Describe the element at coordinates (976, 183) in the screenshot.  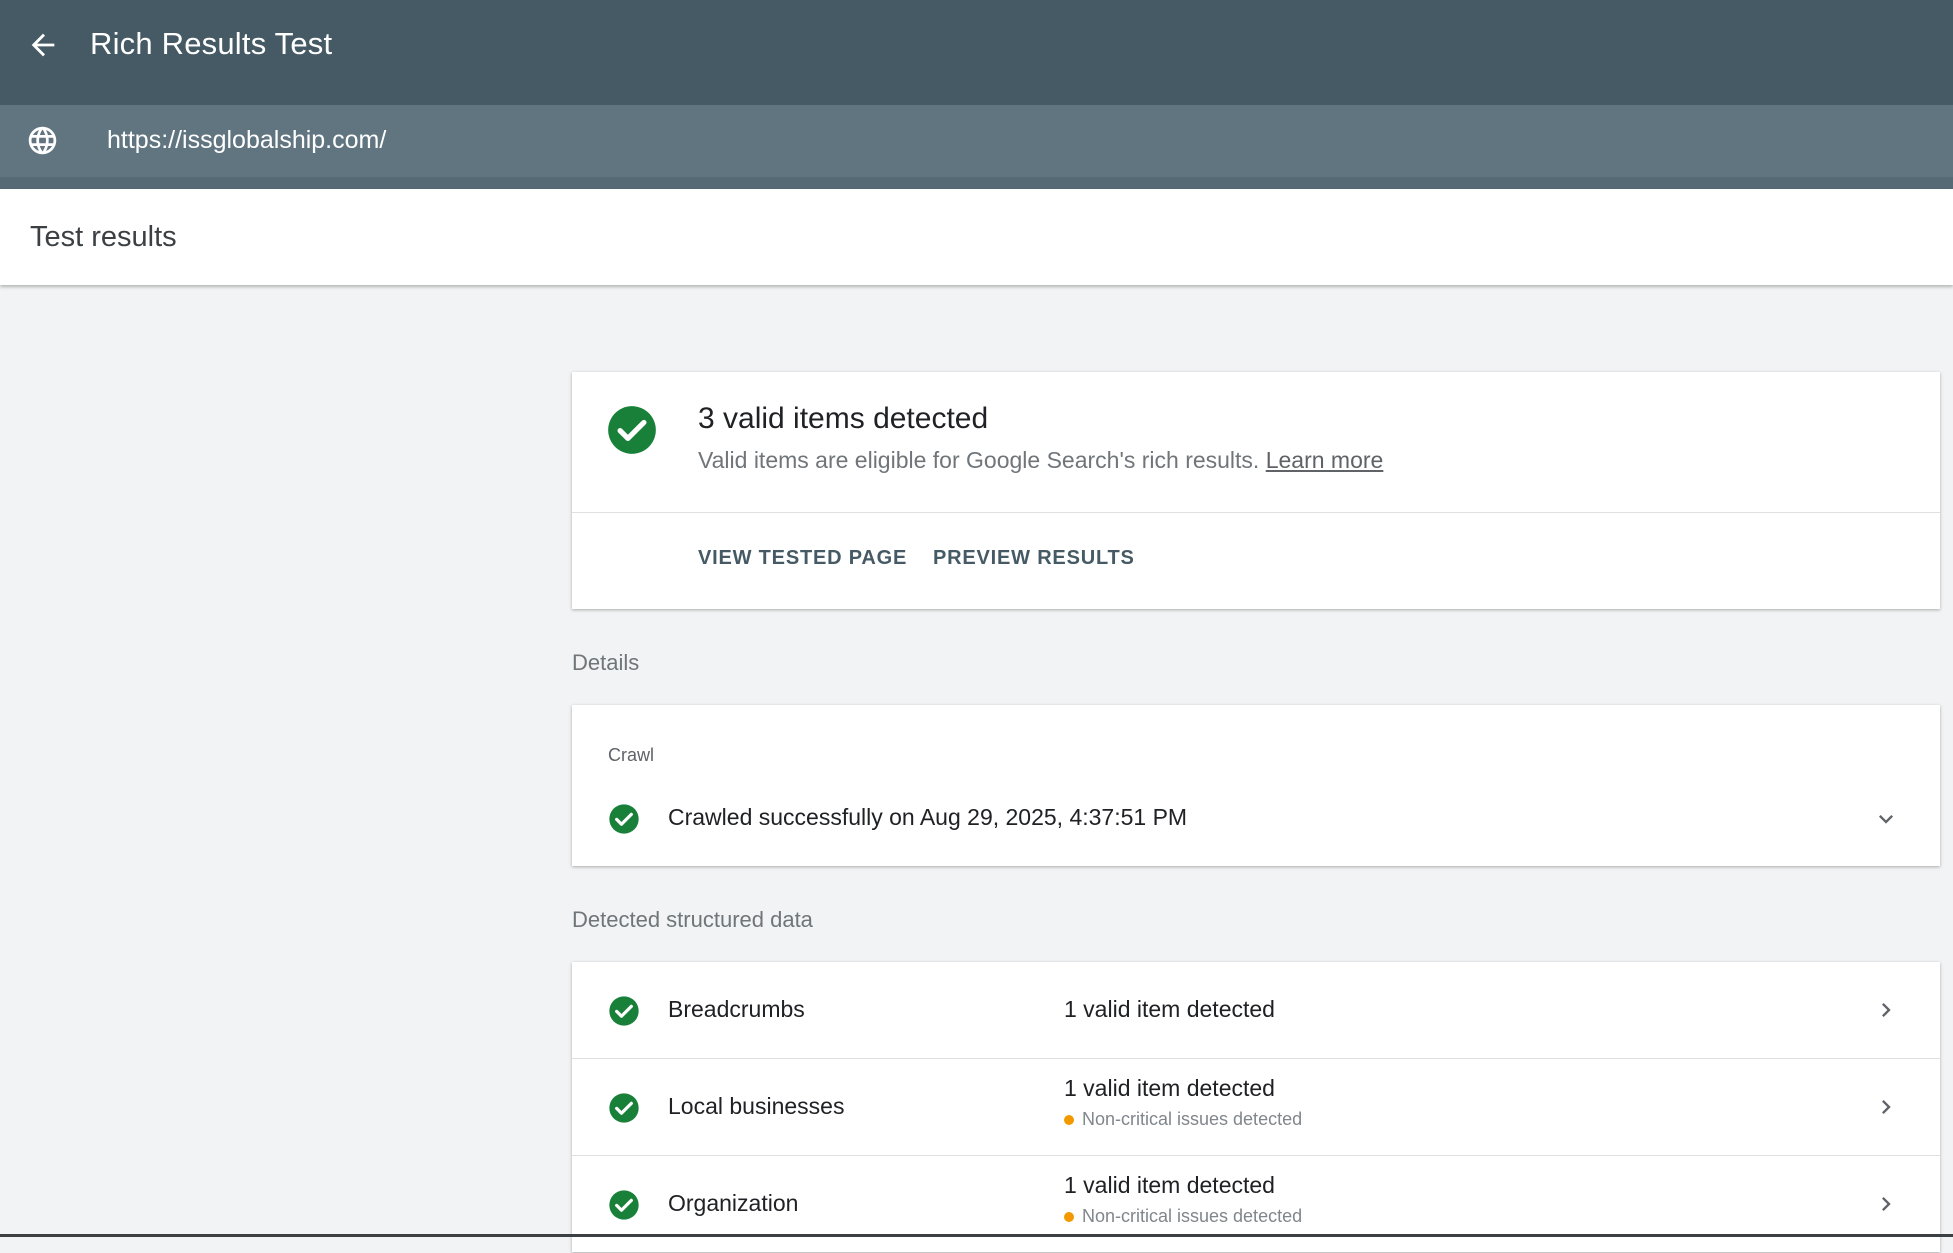
I see `url-bar-edge` at that location.